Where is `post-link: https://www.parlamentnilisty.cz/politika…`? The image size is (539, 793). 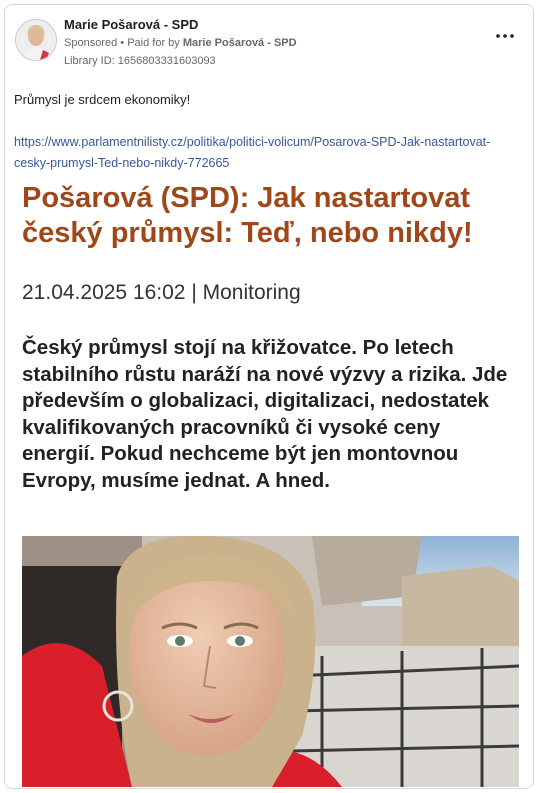 post-link: https://www.parlamentnilisty.cz/politika… is located at coordinates (254, 153).